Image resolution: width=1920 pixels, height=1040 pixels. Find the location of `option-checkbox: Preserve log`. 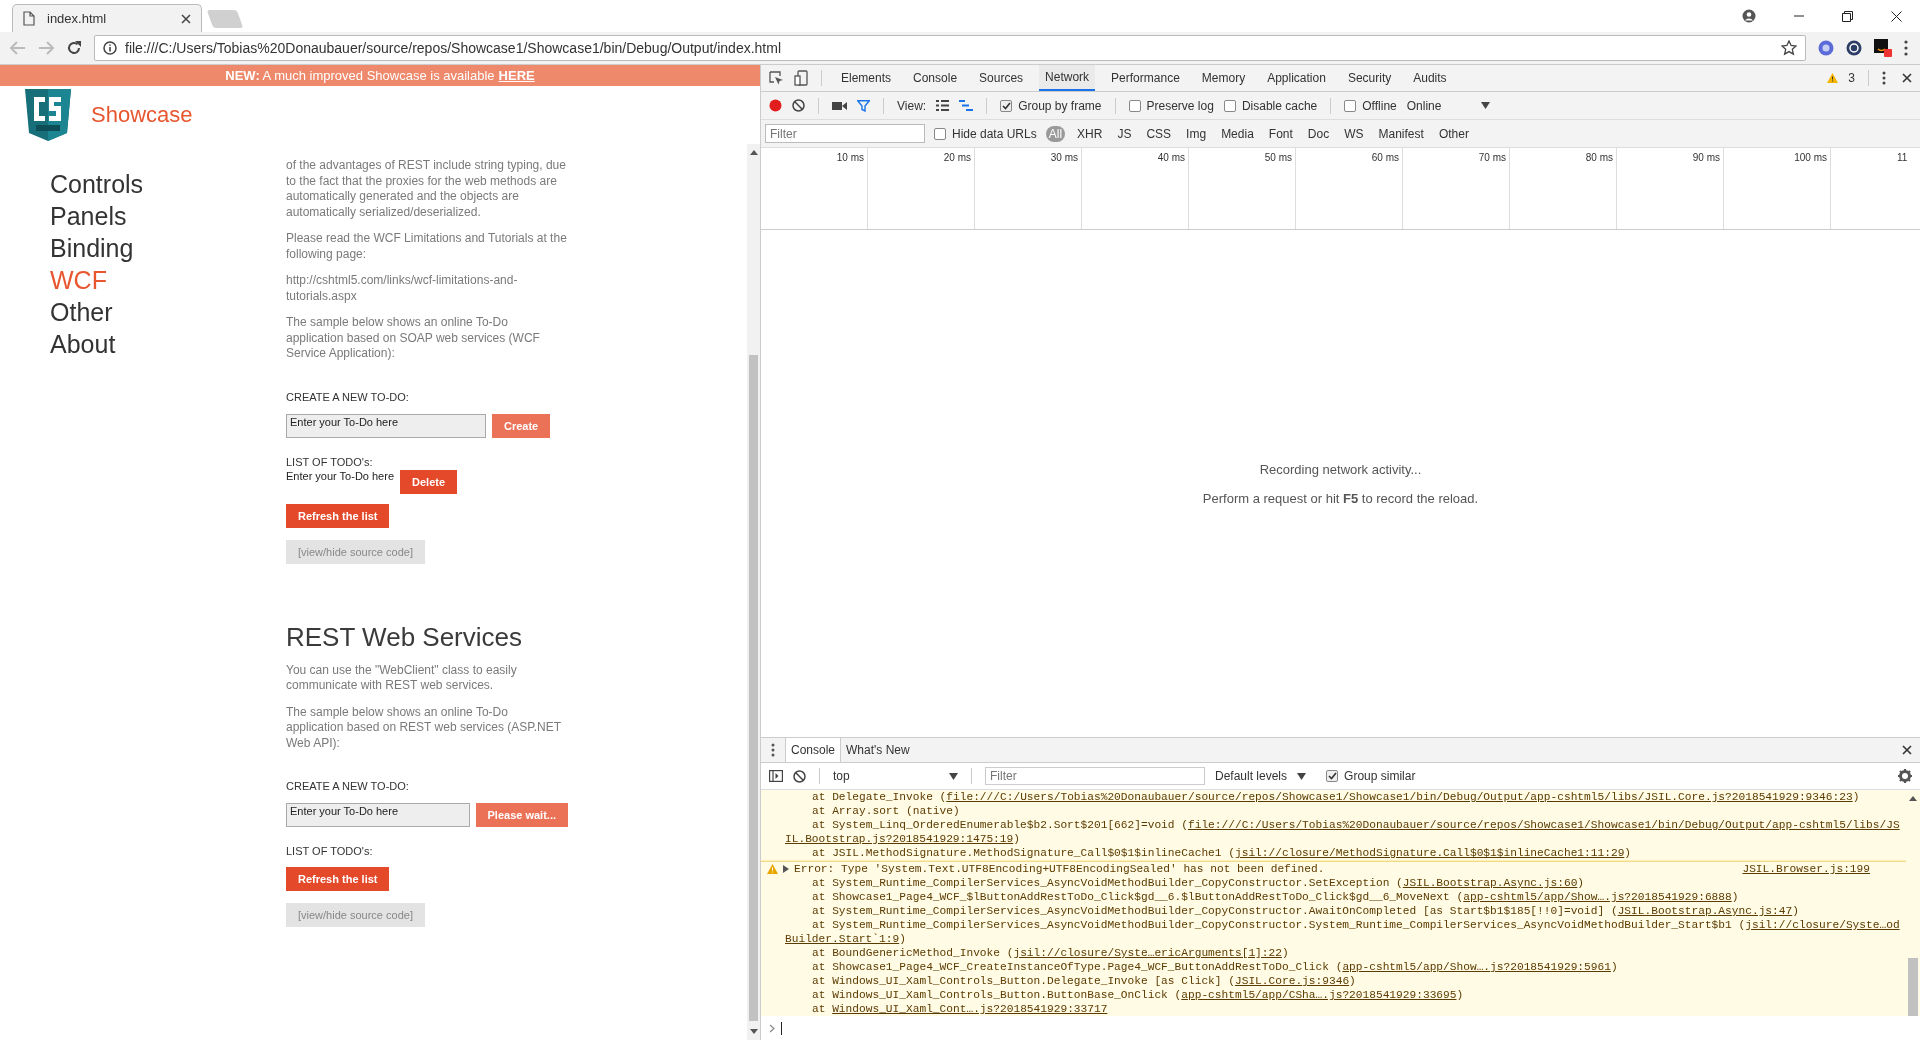

option-checkbox: Preserve log is located at coordinates (1171, 105).